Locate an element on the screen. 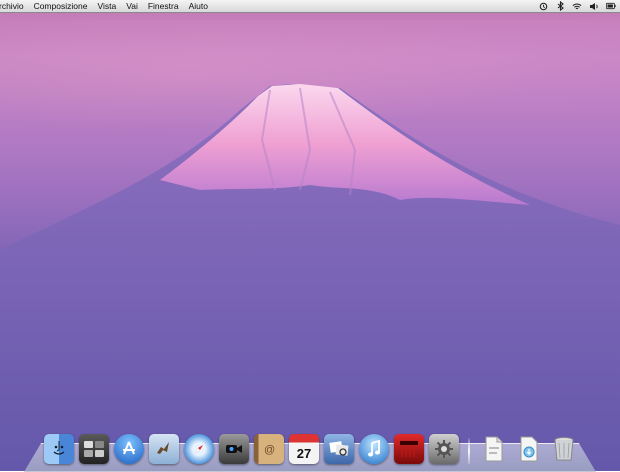 The height and width of the screenshot is (472, 620). wifi-icon is located at coordinates (577, 6).